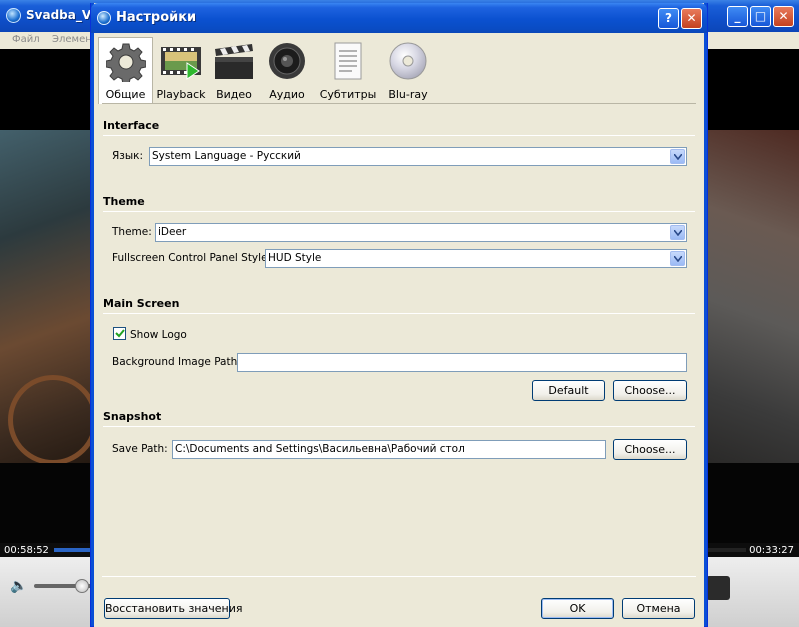  I want to click on language-label: Язык:, so click(128, 156).